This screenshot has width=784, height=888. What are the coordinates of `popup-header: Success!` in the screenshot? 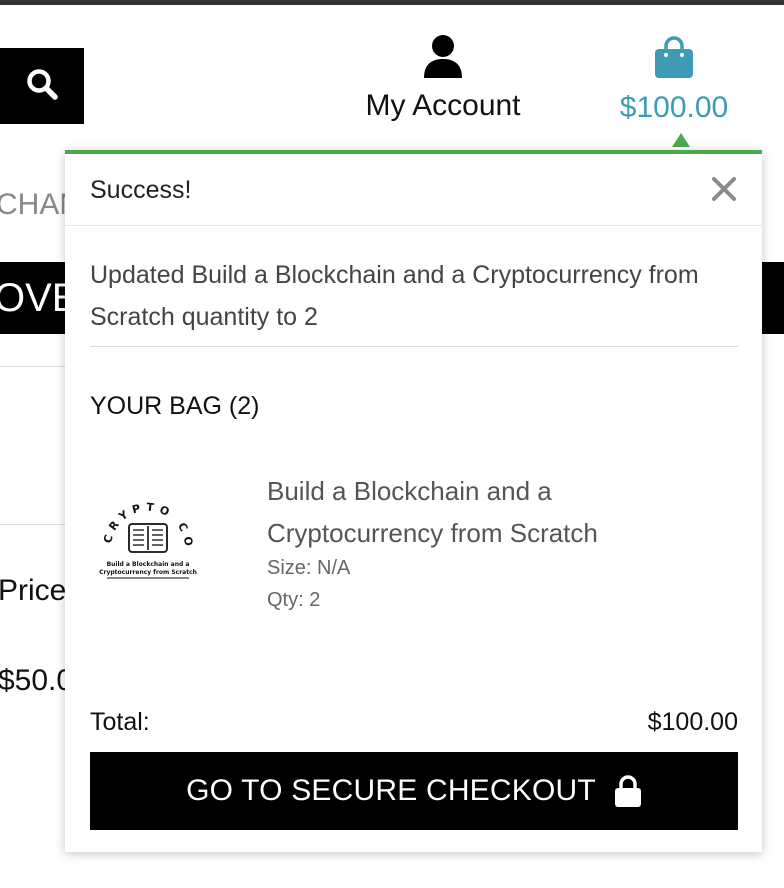 It's located at (413, 190).